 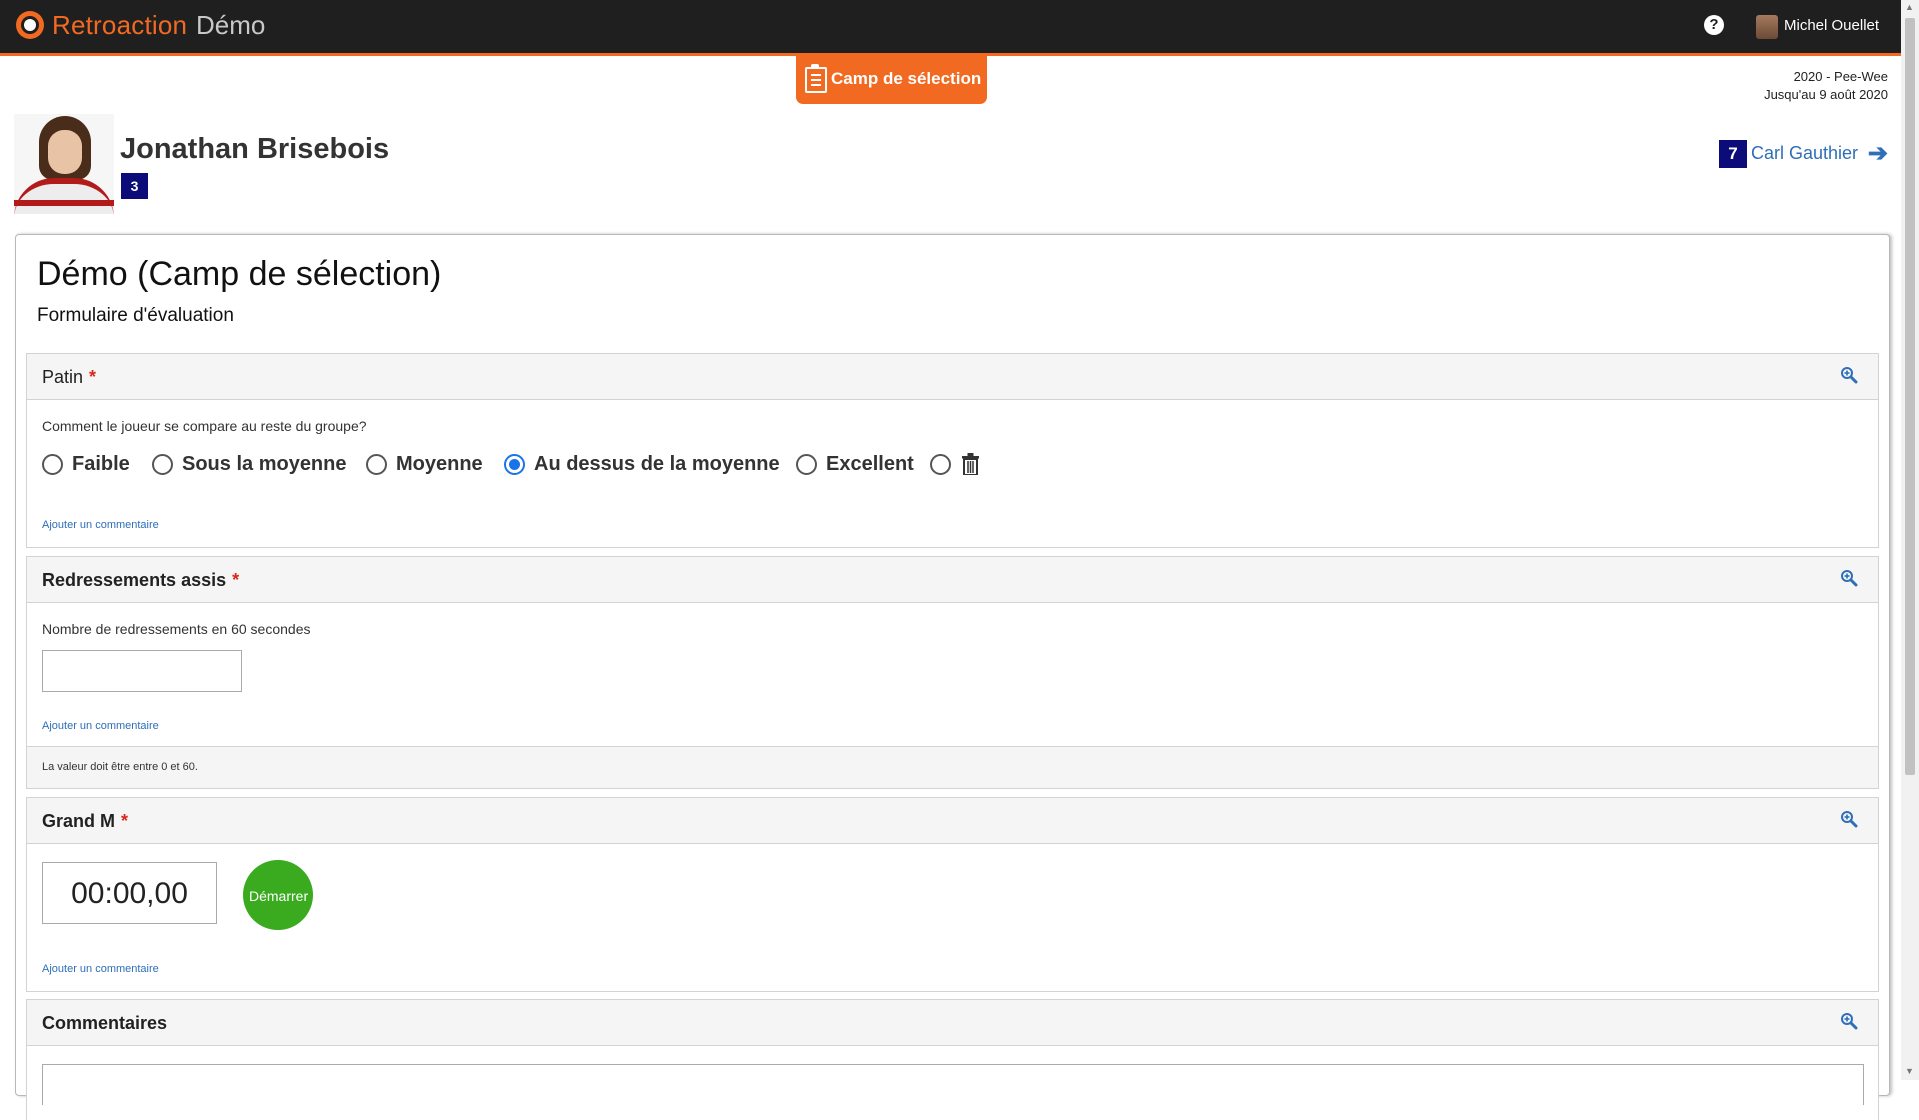 What do you see at coordinates (142, 671) in the screenshot?
I see `situps-count-input` at bounding box center [142, 671].